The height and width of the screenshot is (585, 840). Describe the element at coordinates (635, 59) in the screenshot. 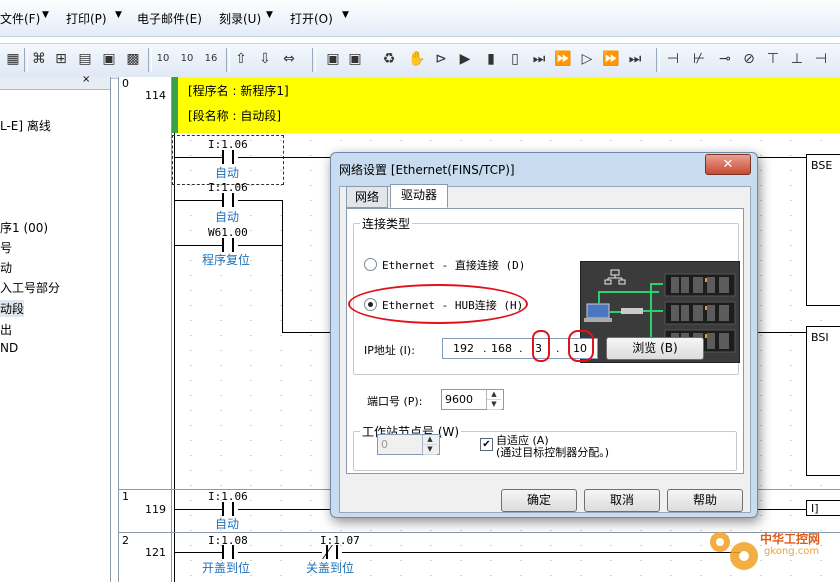

I see `last-icon: ⏭` at that location.